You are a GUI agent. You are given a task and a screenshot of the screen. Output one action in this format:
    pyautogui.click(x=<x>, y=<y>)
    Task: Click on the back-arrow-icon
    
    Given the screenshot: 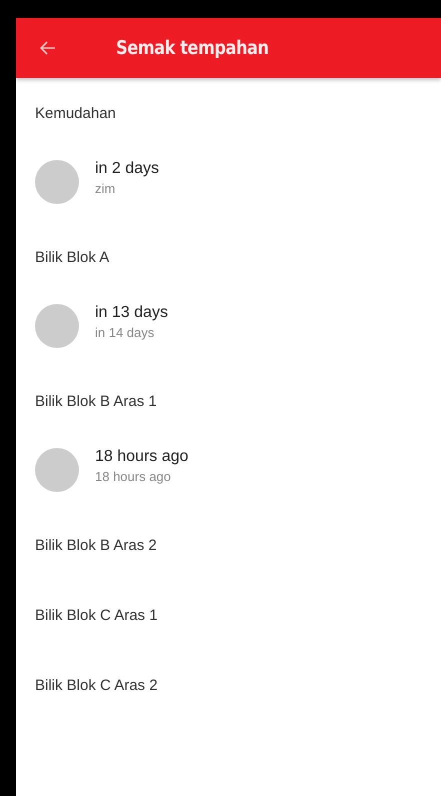 What is the action you would take?
    pyautogui.click(x=48, y=48)
    